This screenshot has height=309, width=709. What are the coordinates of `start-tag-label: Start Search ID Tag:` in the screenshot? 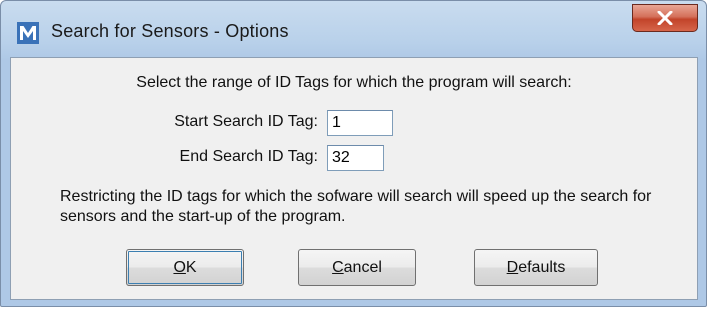 It's located at (246, 121).